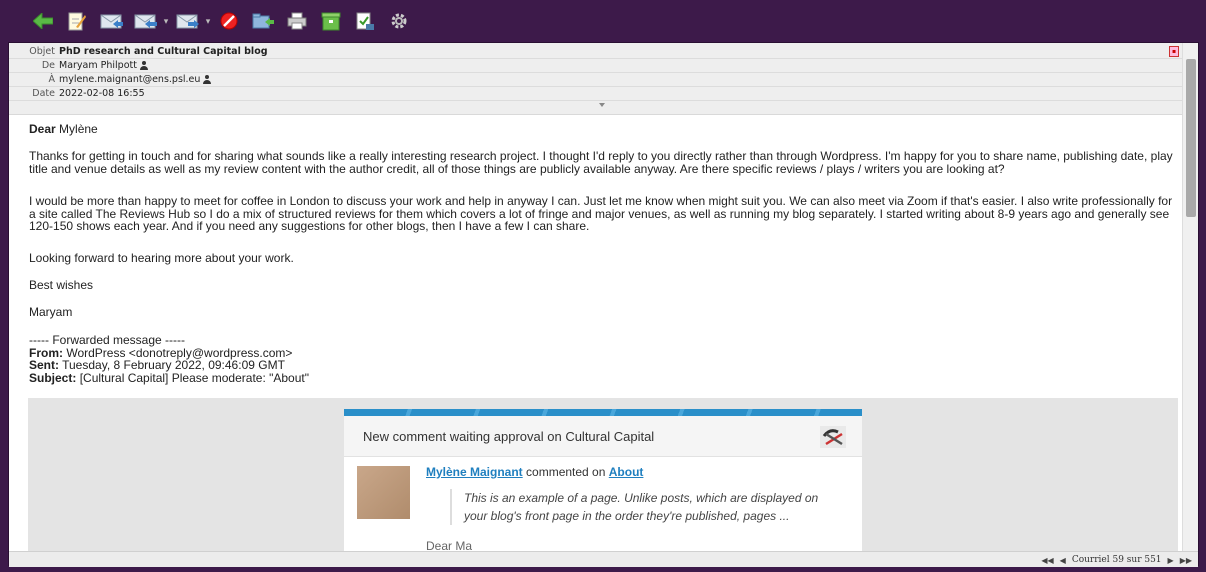  I want to click on back-arrow-icon, so click(43, 21).